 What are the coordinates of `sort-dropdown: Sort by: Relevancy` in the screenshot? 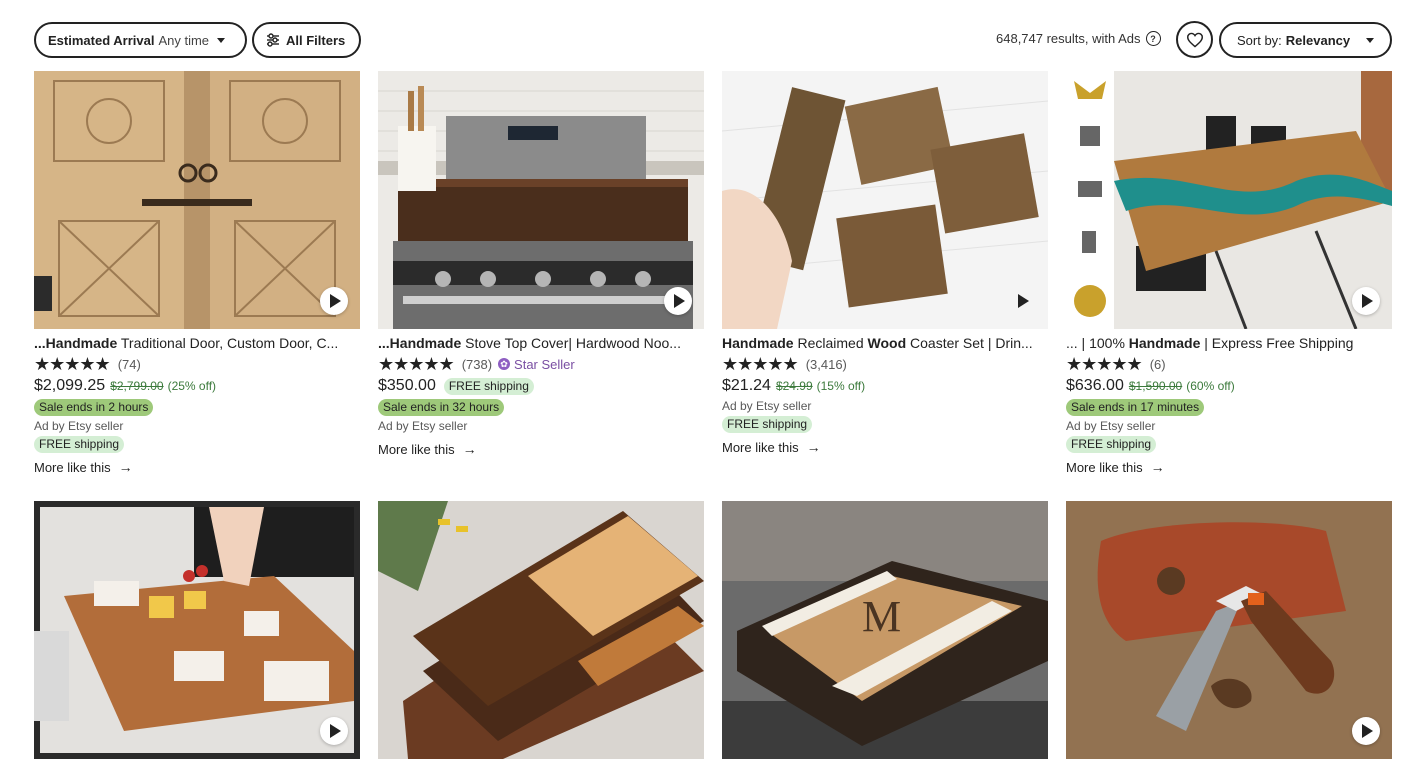 It's located at (1305, 40).